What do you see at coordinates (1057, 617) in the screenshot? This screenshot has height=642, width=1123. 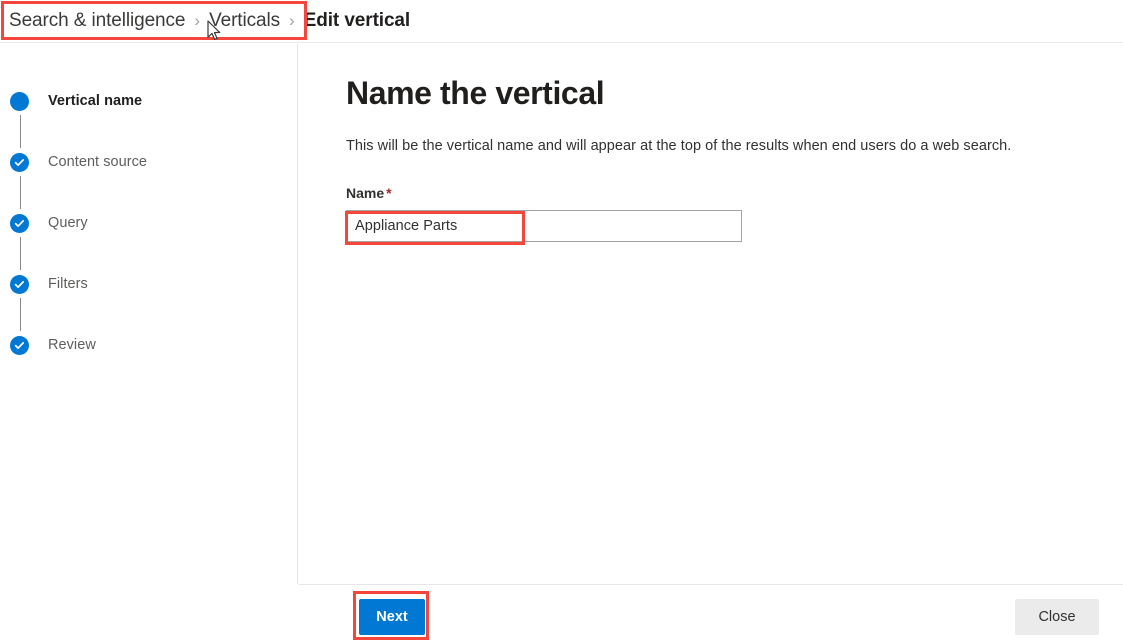 I see `close-button: Close` at bounding box center [1057, 617].